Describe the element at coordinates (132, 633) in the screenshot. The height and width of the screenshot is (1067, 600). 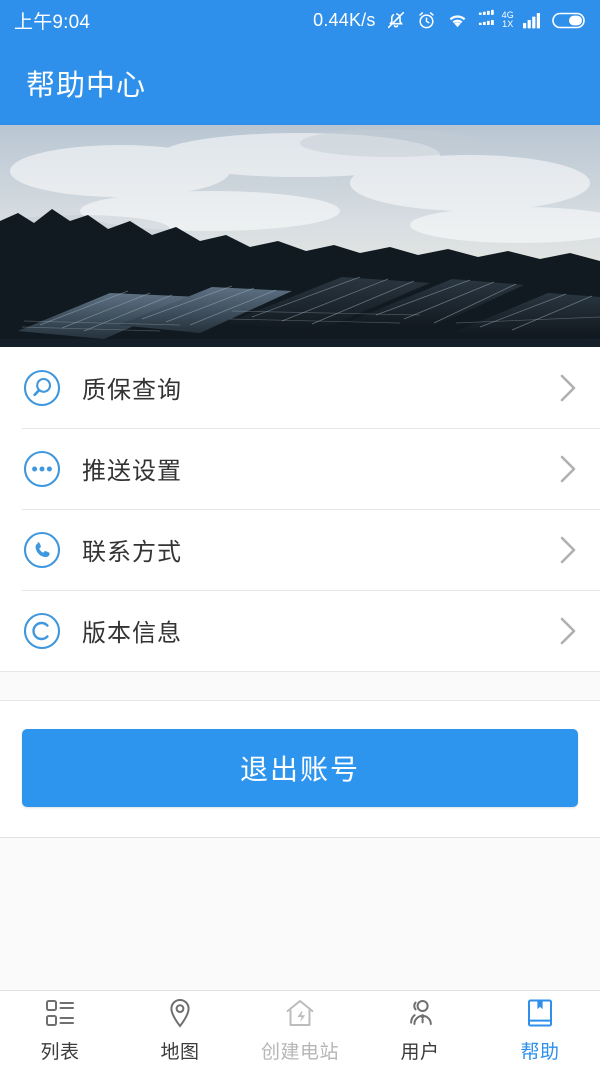
I see `menu-item-label: 版本信息` at that location.